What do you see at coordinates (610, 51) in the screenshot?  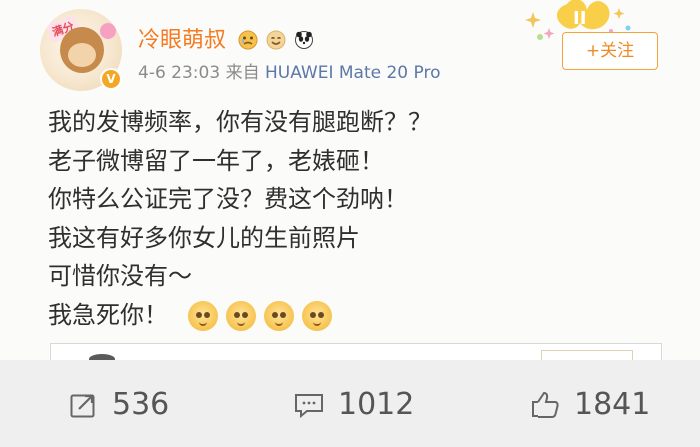 I see `follow-button: +关注` at bounding box center [610, 51].